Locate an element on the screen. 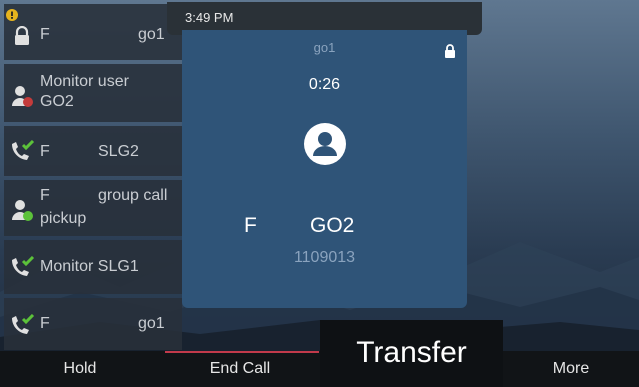  line-key-5: Monitor SLG1 is located at coordinates (93, 267).